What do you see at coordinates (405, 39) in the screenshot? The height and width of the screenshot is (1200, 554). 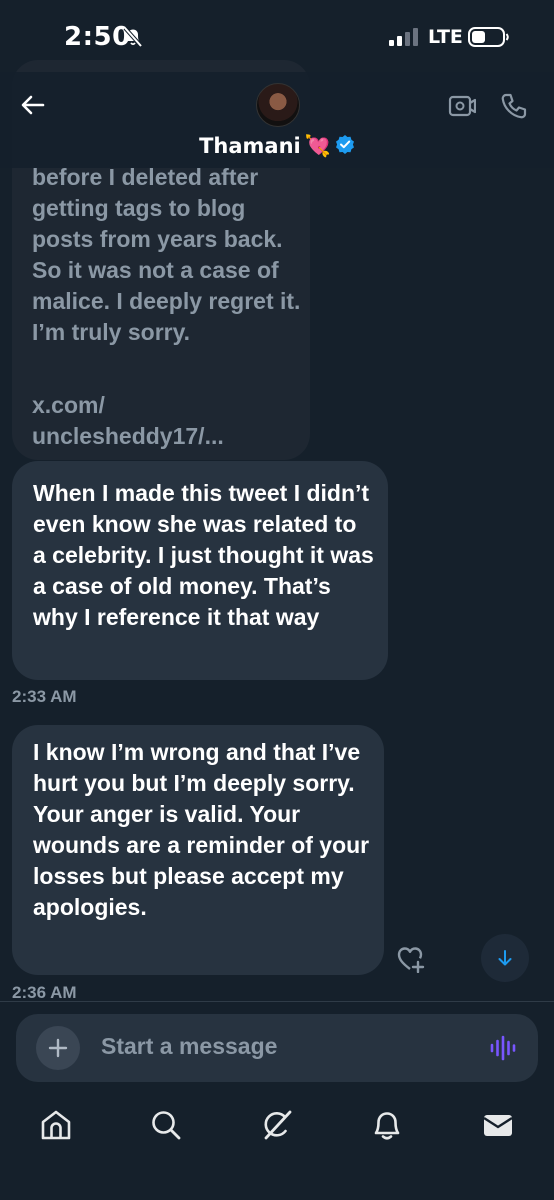 I see `cellular-signal-icon` at bounding box center [405, 39].